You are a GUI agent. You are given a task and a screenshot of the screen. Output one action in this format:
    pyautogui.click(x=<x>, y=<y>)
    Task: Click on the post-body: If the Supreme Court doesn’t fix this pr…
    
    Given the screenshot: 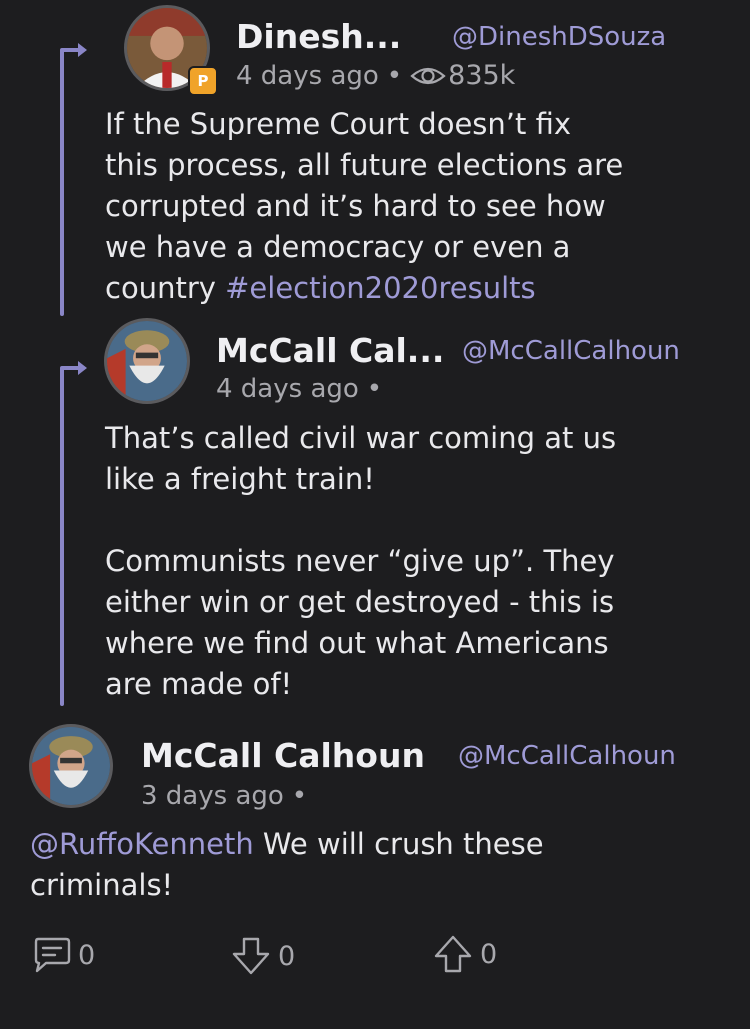 What is the action you would take?
    pyautogui.click(x=364, y=206)
    